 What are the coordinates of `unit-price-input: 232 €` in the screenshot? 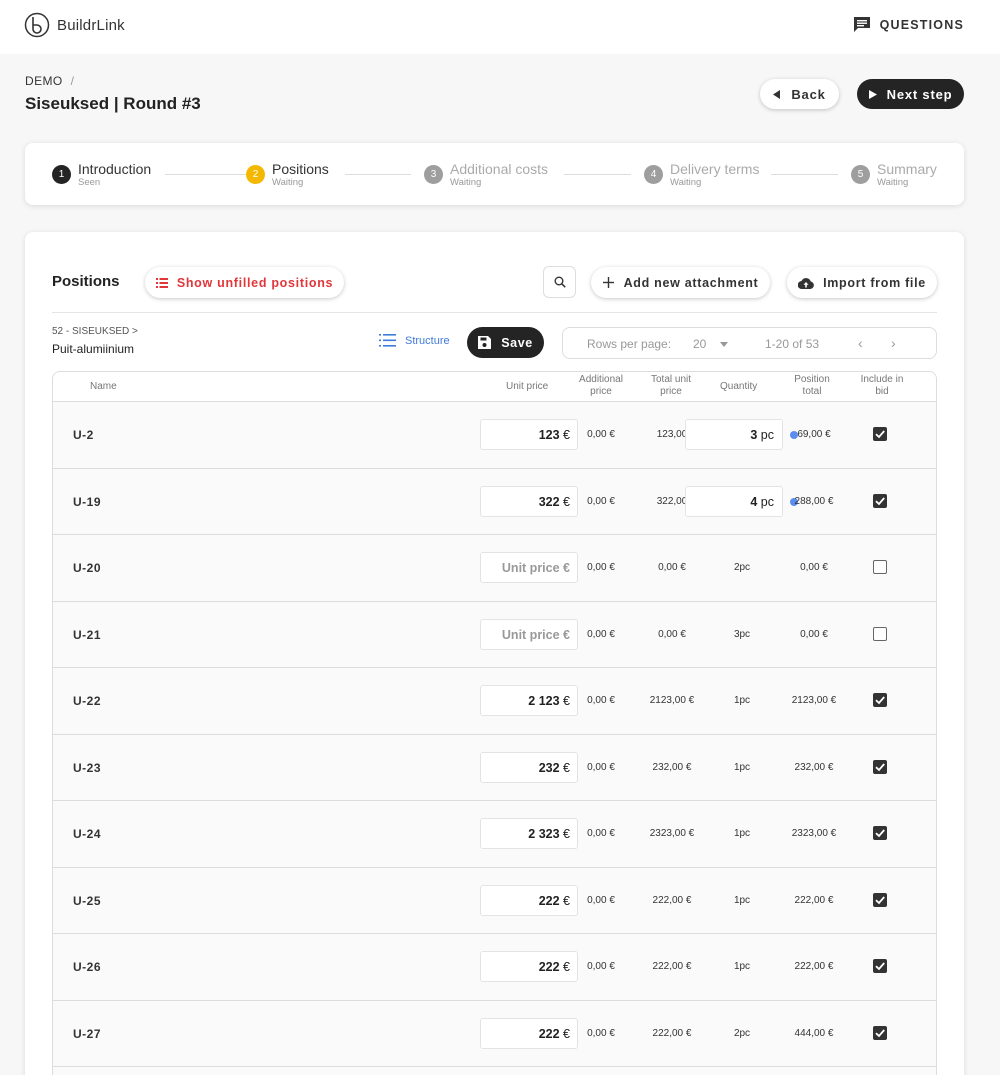 It's located at (529, 767).